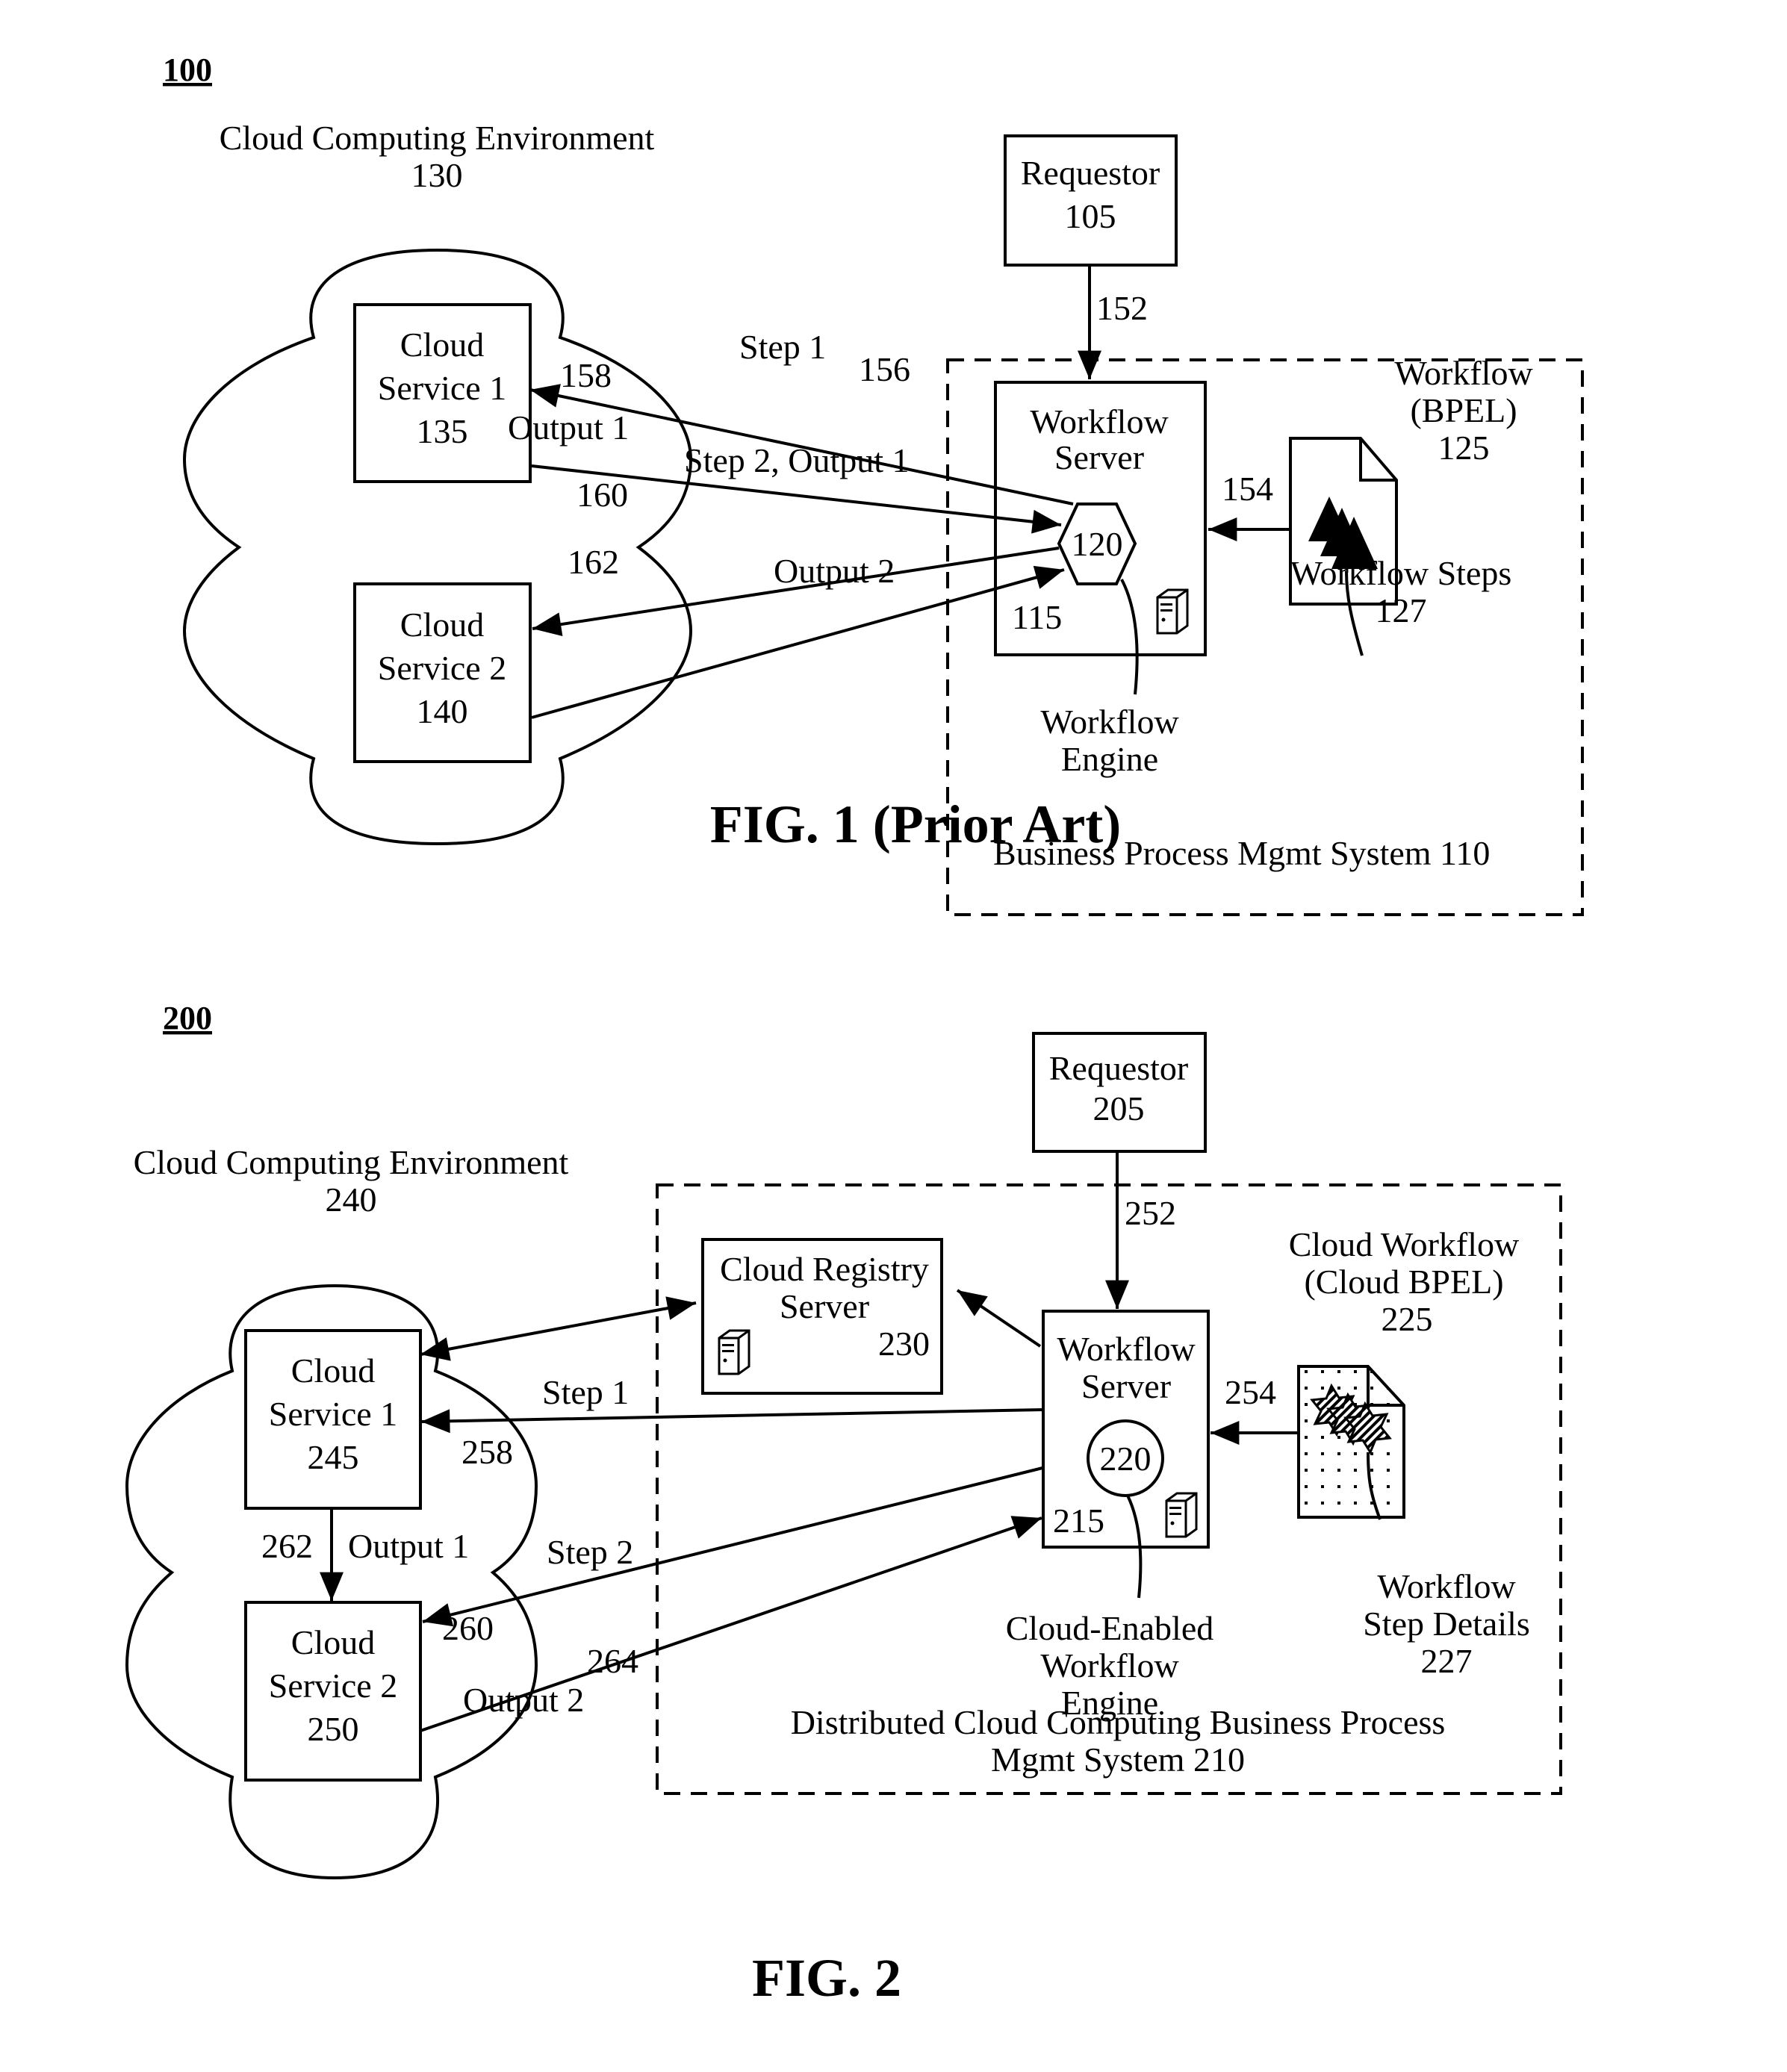  I want to click on fig1-ws-line1: Workflow, so click(1099, 421).